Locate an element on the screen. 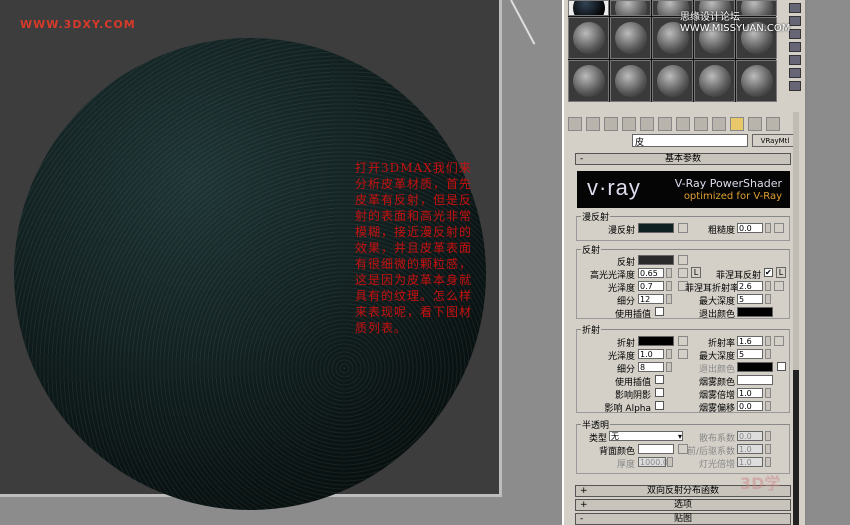  fog-mult-label: 烟雾倍增 is located at coordinates (716, 396).